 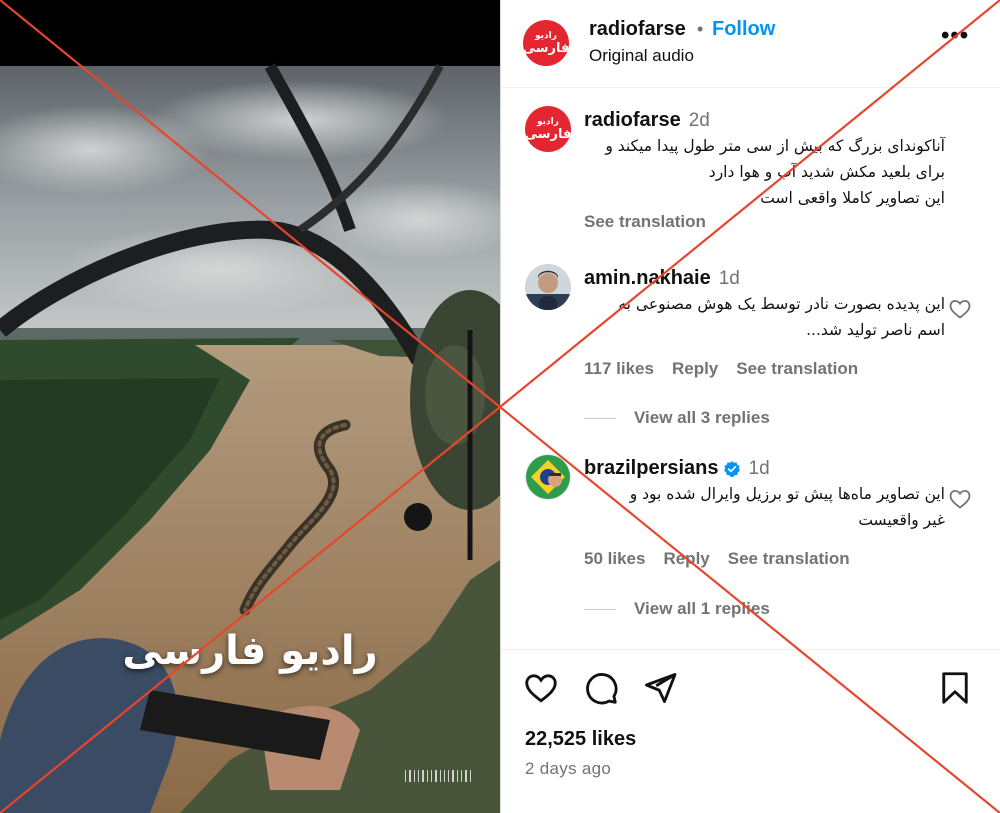 I want to click on heart-icon, so click(x=541, y=688).